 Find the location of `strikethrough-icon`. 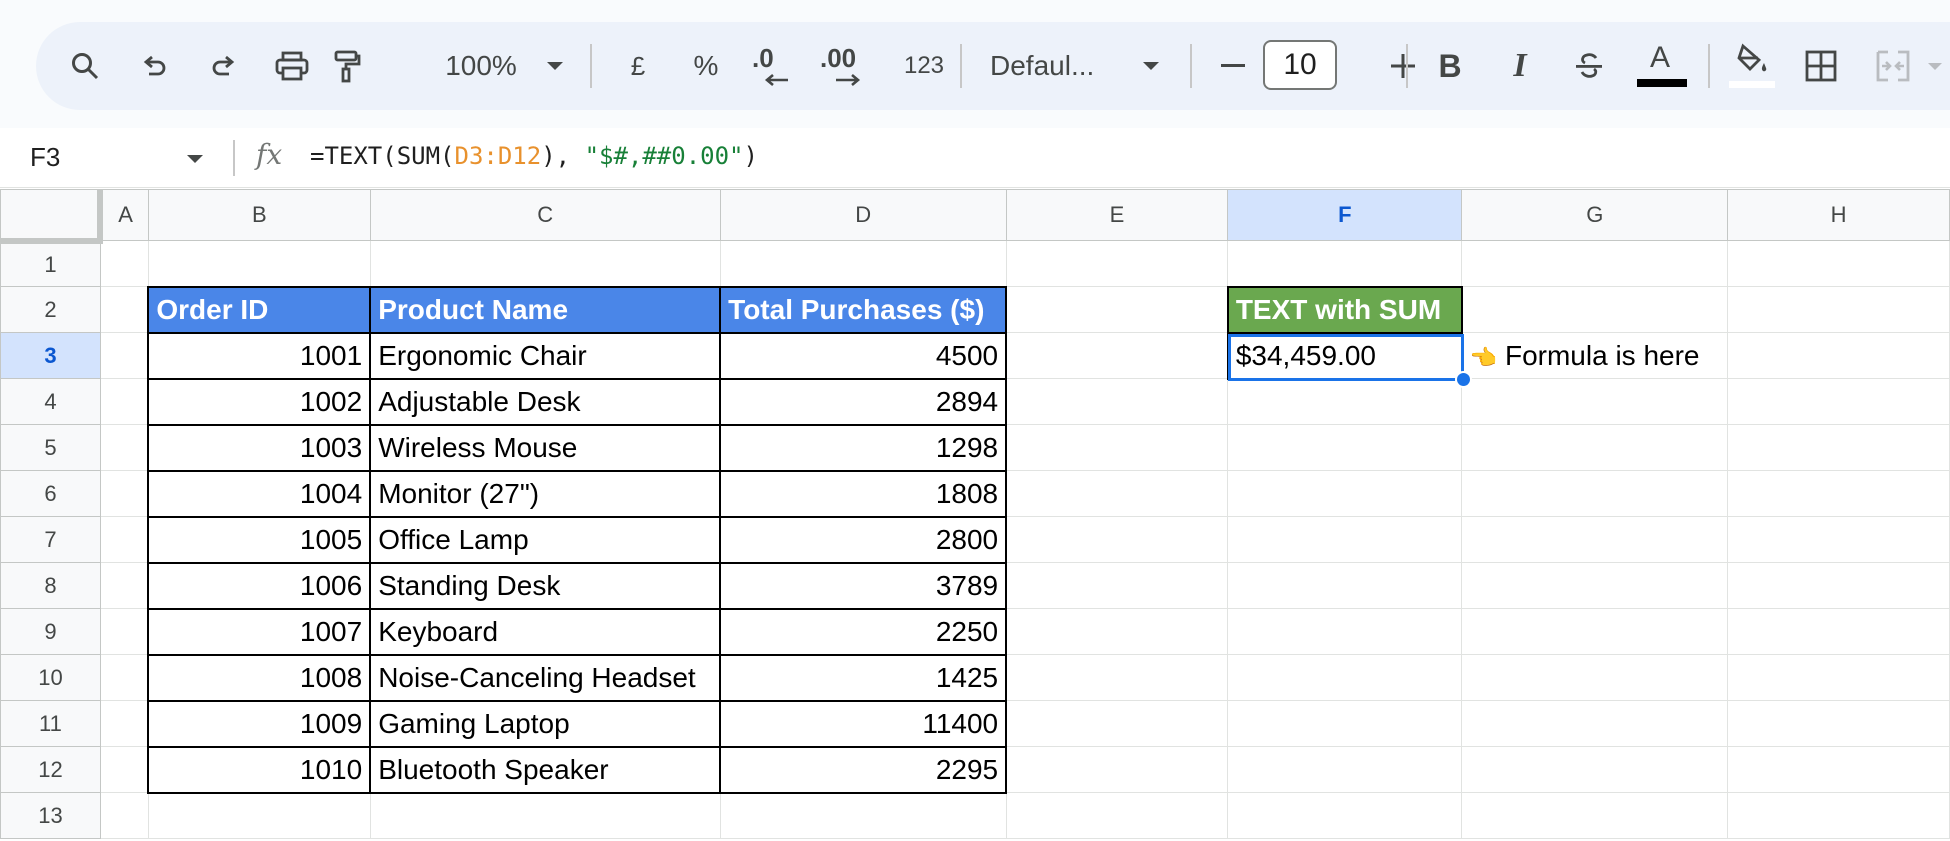

strikethrough-icon is located at coordinates (1589, 66).